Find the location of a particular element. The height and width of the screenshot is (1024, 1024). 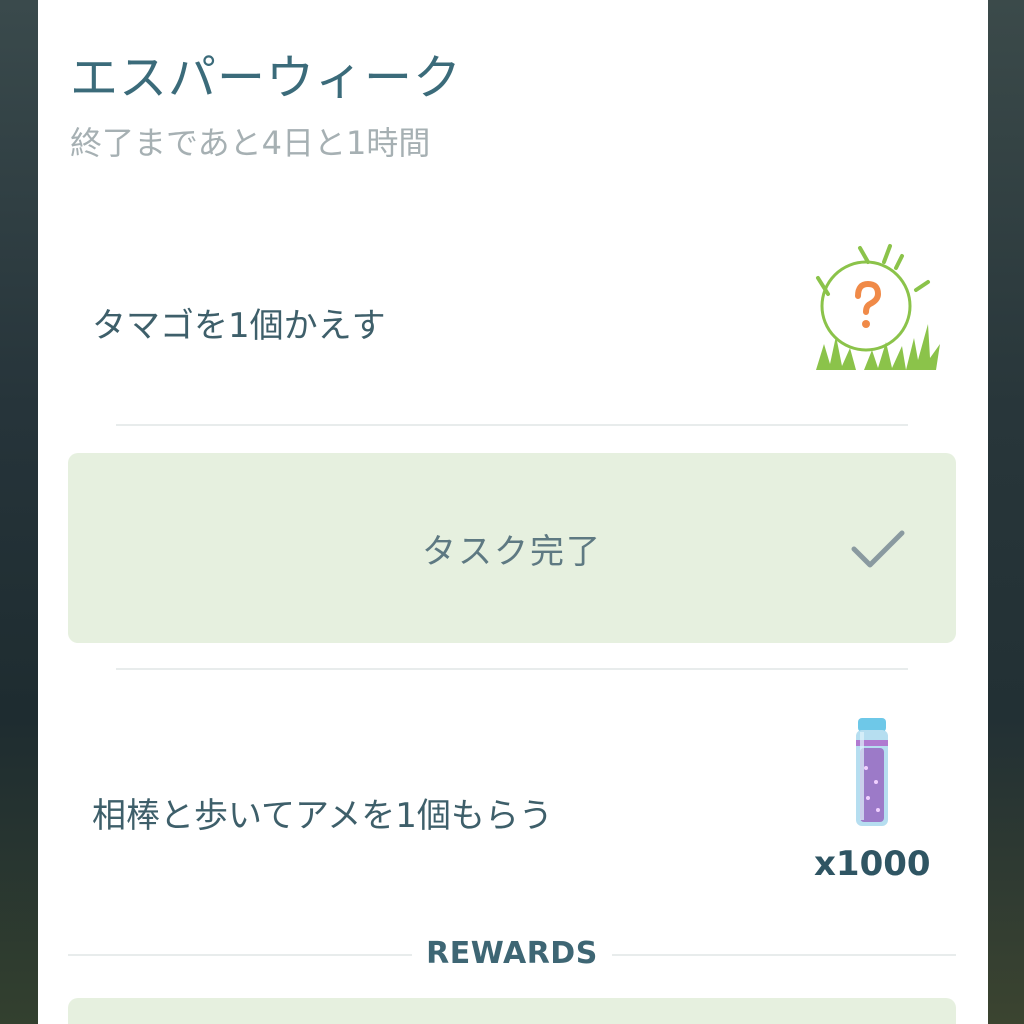

time-remaining: 終了まであと4日と1時間 is located at coordinates (250, 143).